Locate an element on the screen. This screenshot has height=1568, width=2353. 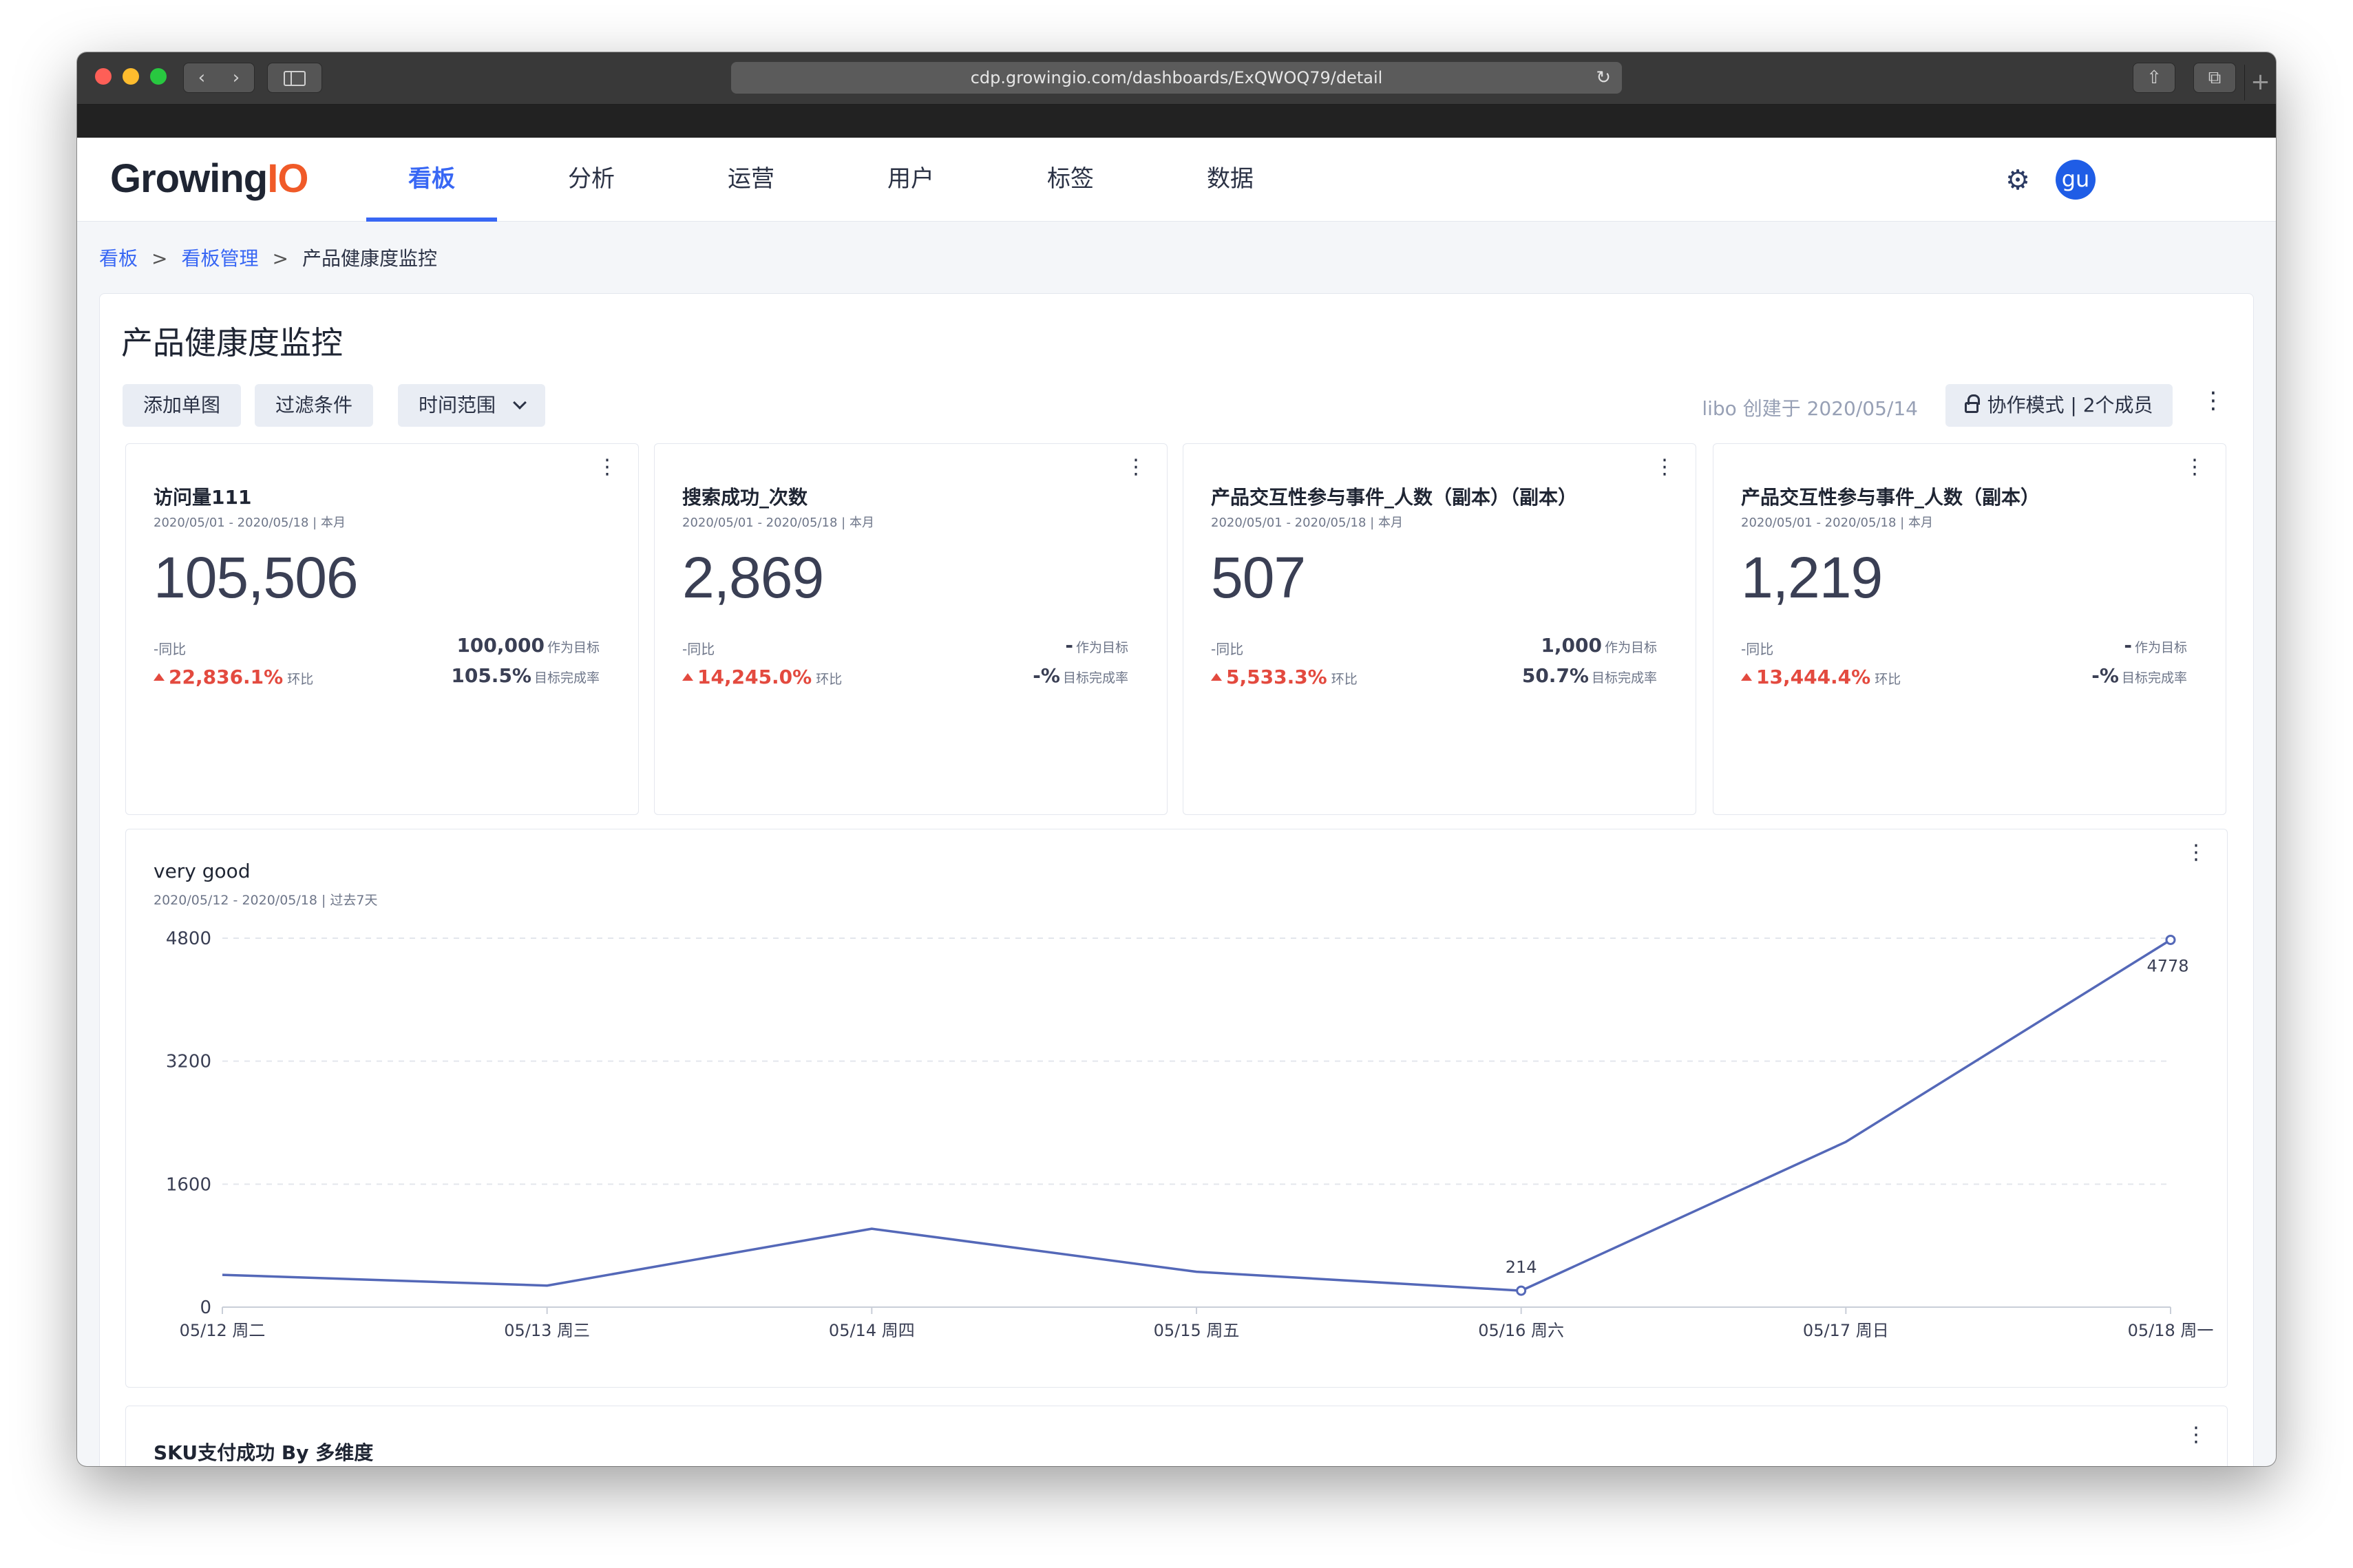
x-tick-label: 05/16 周六 is located at coordinates (1521, 1330).